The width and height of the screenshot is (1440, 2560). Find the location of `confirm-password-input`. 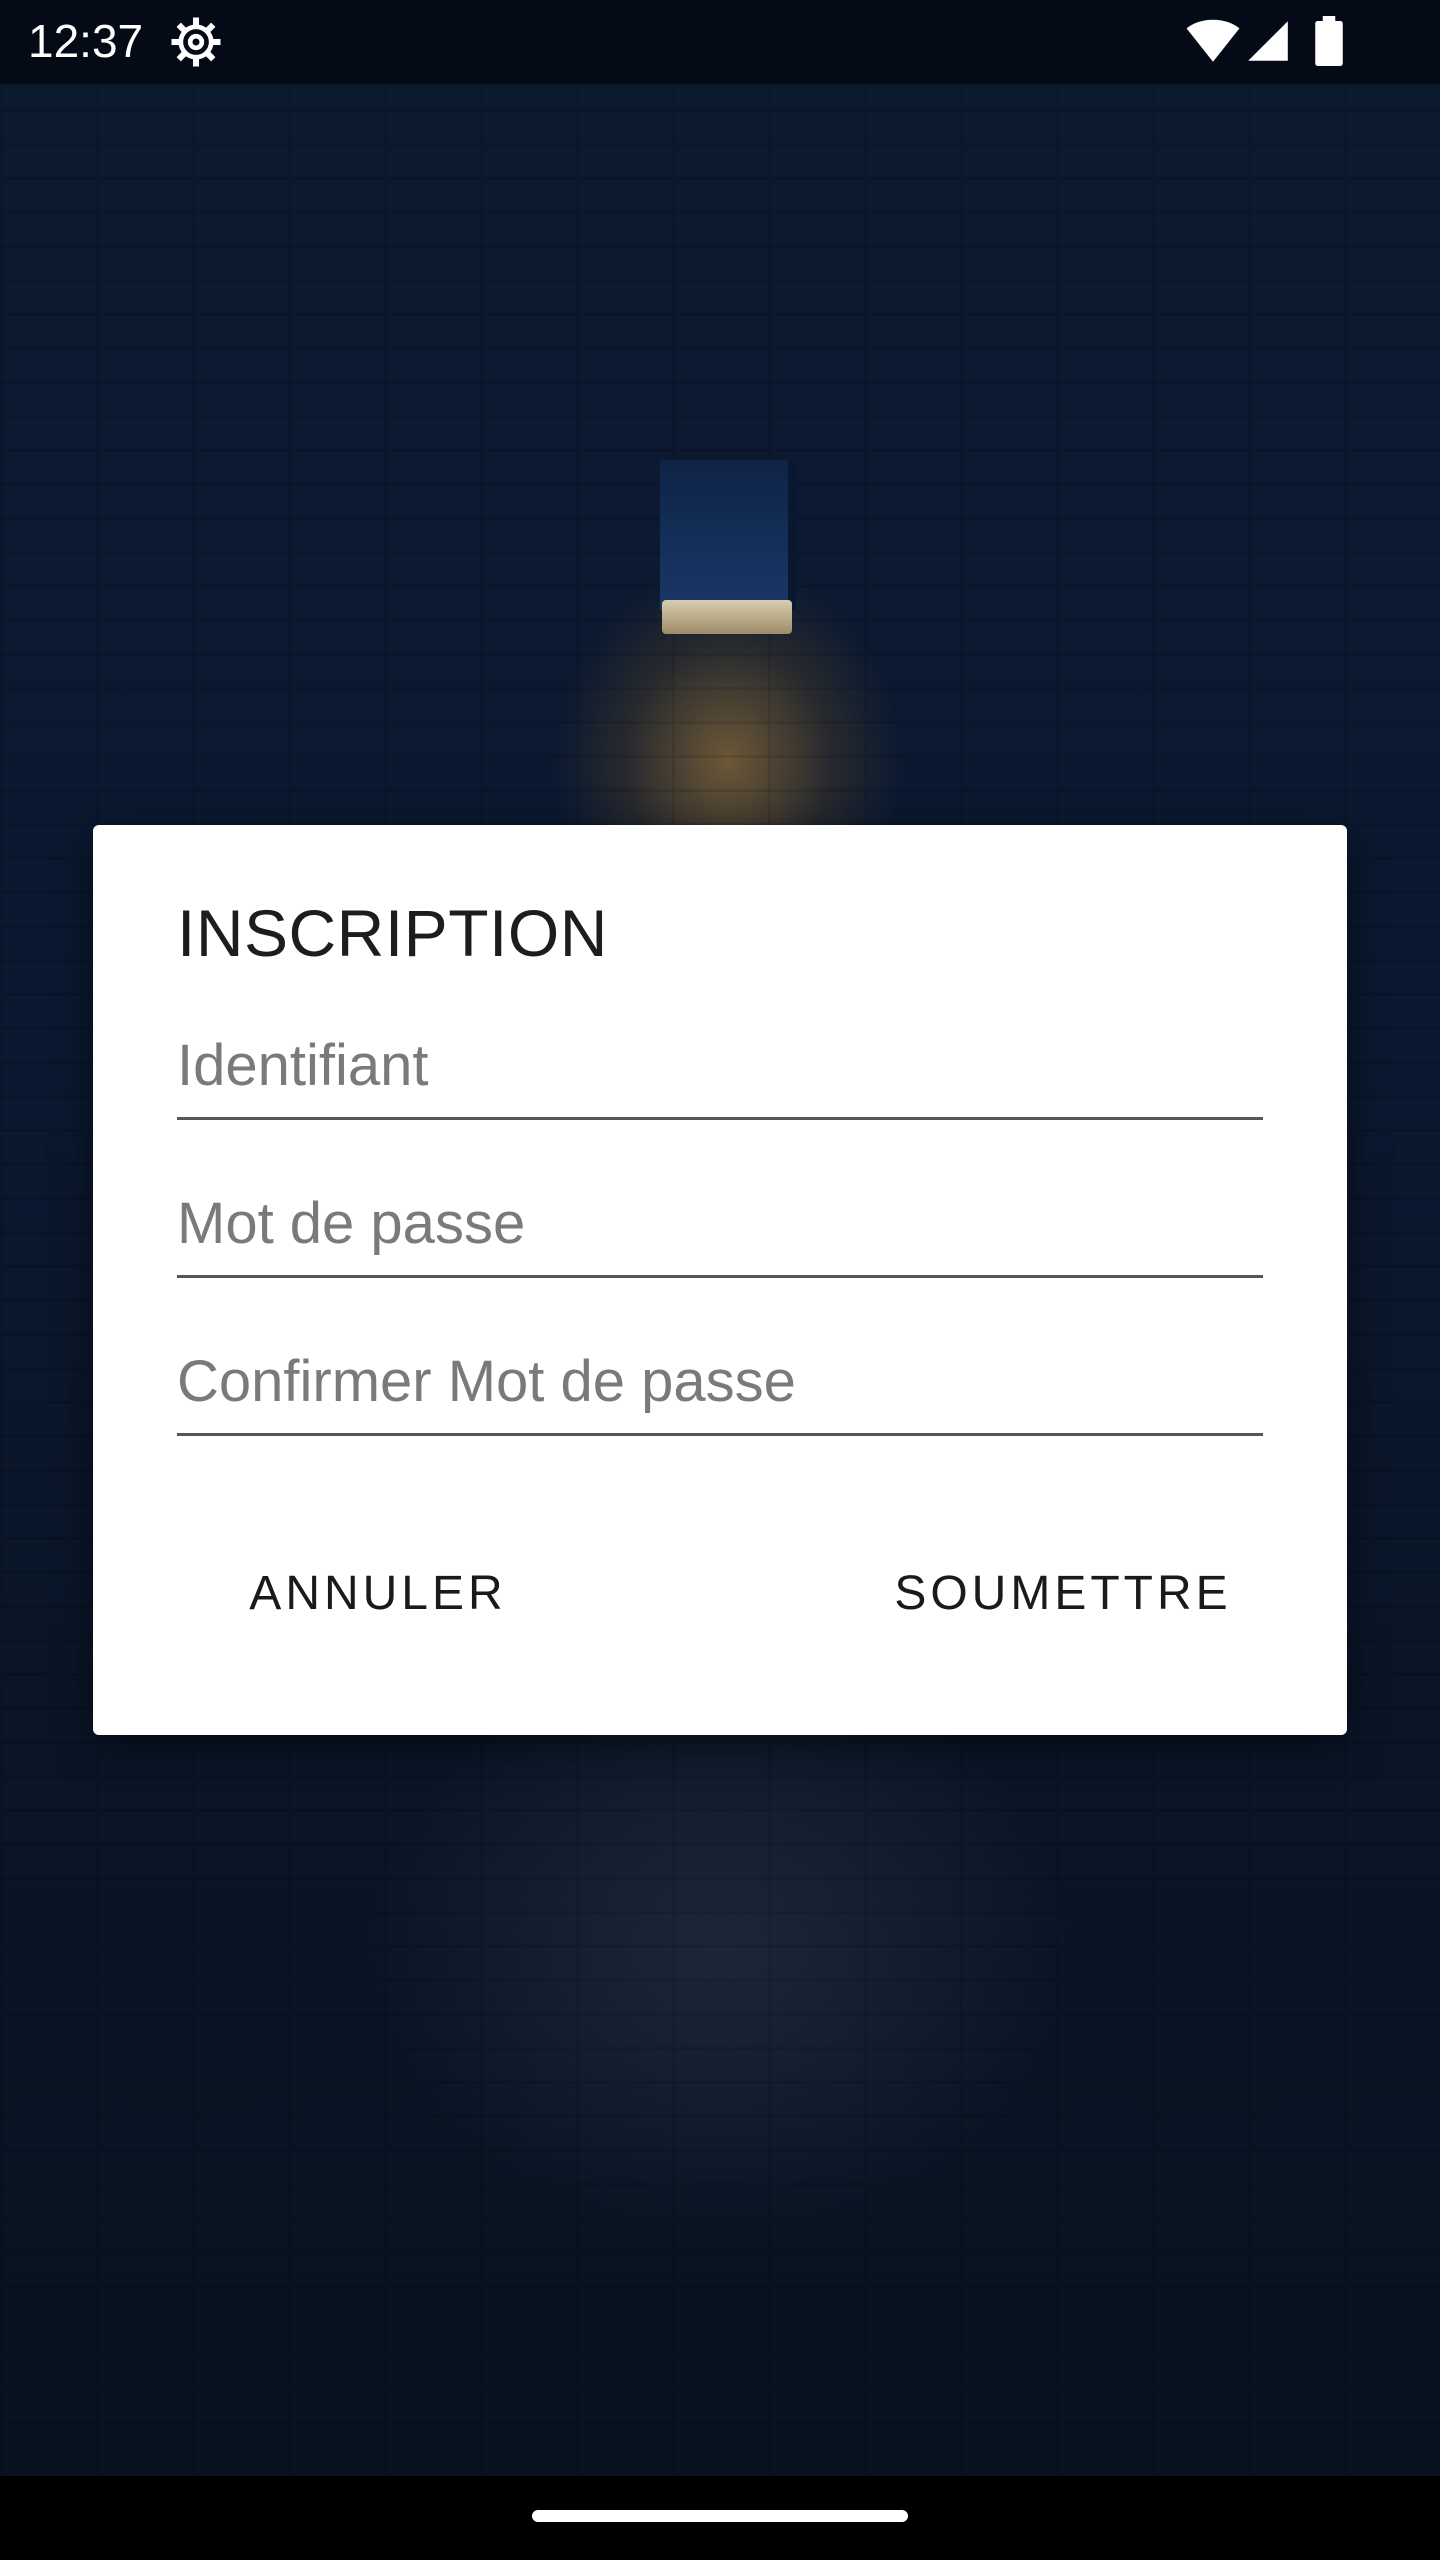

confirm-password-input is located at coordinates (720, 1382).